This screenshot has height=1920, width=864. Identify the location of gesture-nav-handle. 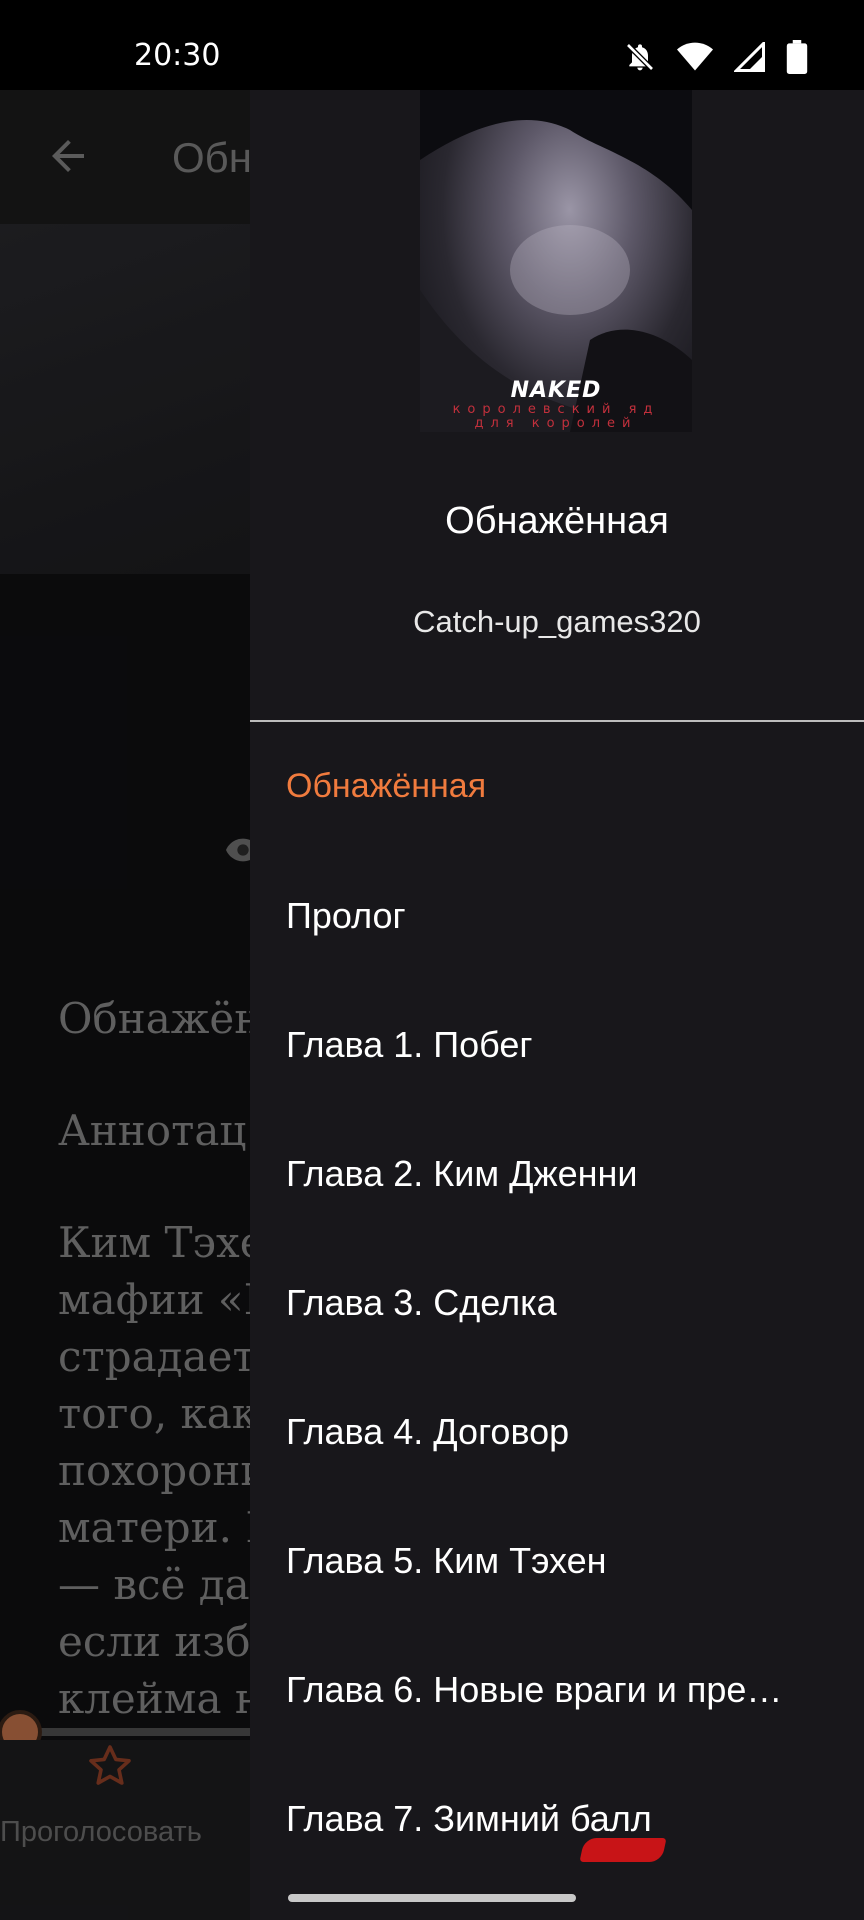
(432, 1898).